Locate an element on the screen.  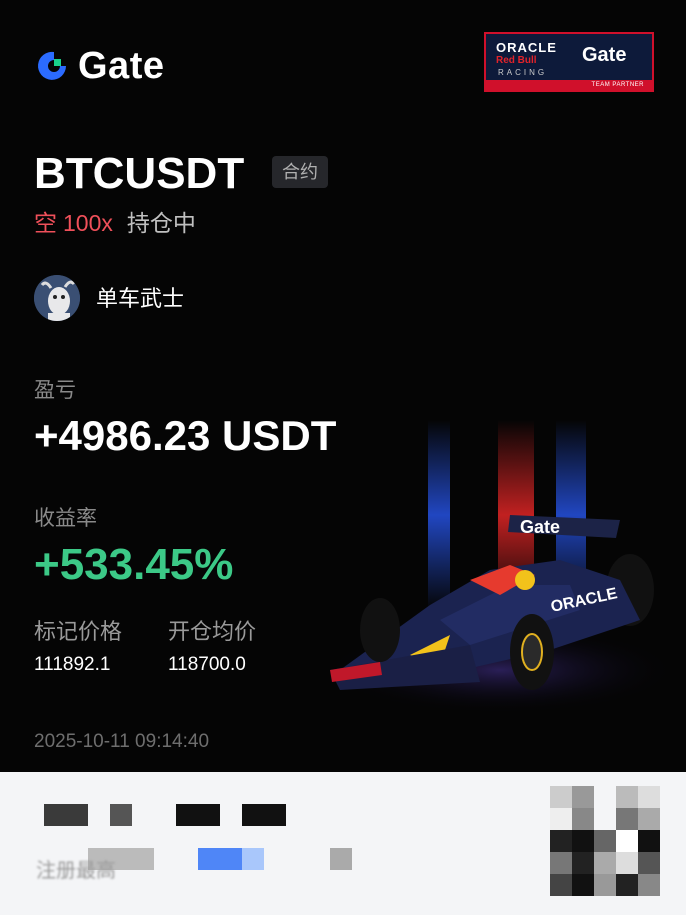
roi-value: +533.45% is located at coordinates (134, 564).